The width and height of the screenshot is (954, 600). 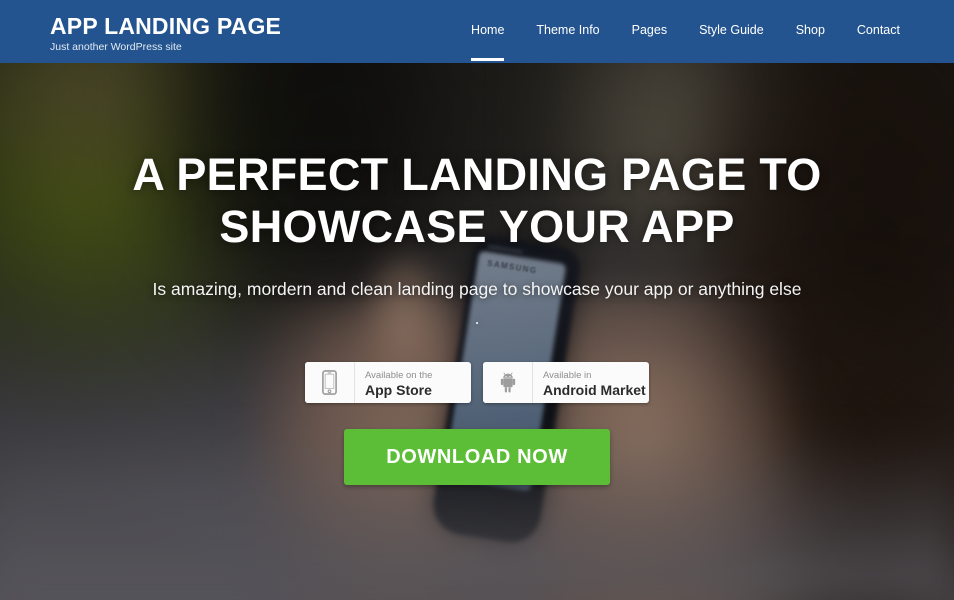 I want to click on app-store-button: Available on the App Store, so click(x=388, y=382).